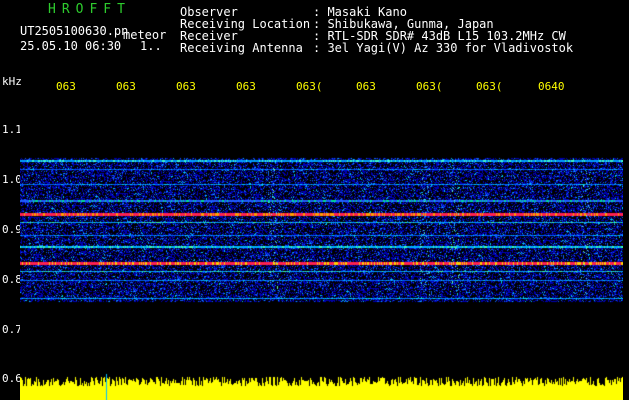  What do you see at coordinates (71, 46) in the screenshot?
I see `date-time: 25.05.10 06:30` at bounding box center [71, 46].